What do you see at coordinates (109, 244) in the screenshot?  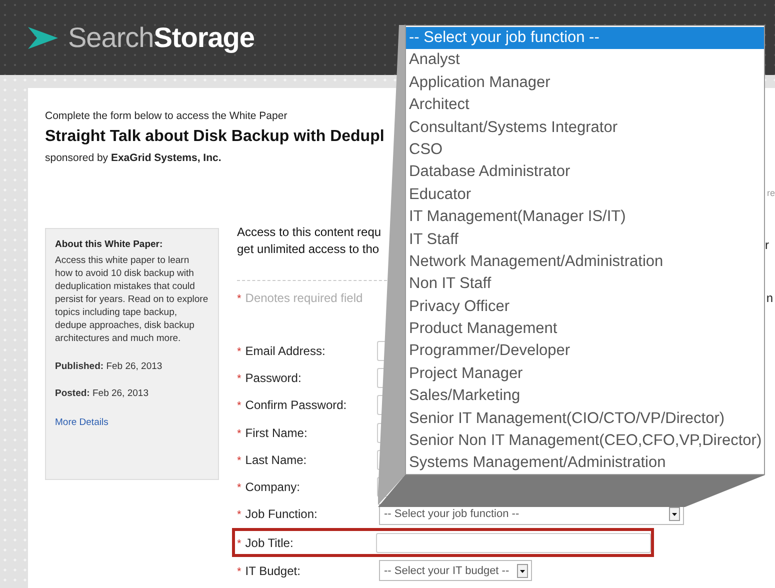 I see `about-heading: About this White Paper:` at bounding box center [109, 244].